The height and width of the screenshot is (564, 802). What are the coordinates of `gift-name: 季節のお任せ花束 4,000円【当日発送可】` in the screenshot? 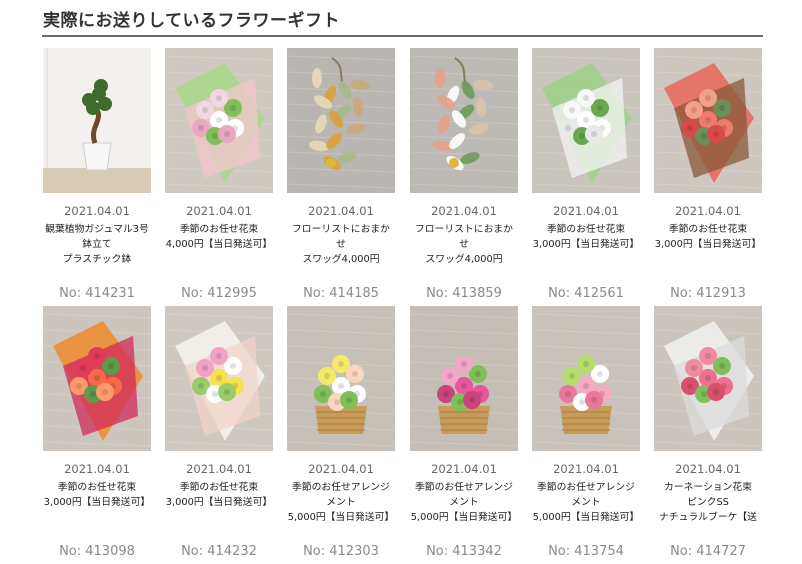 It's located at (219, 254).